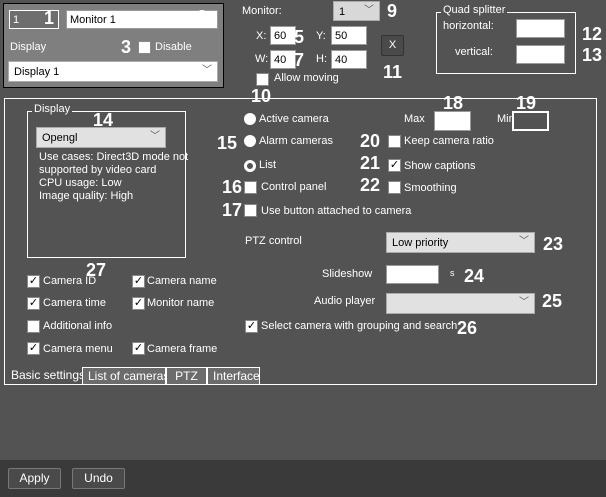 The image size is (606, 497). Describe the element at coordinates (49, 18) in the screenshot. I see `callout-number: 1` at that location.